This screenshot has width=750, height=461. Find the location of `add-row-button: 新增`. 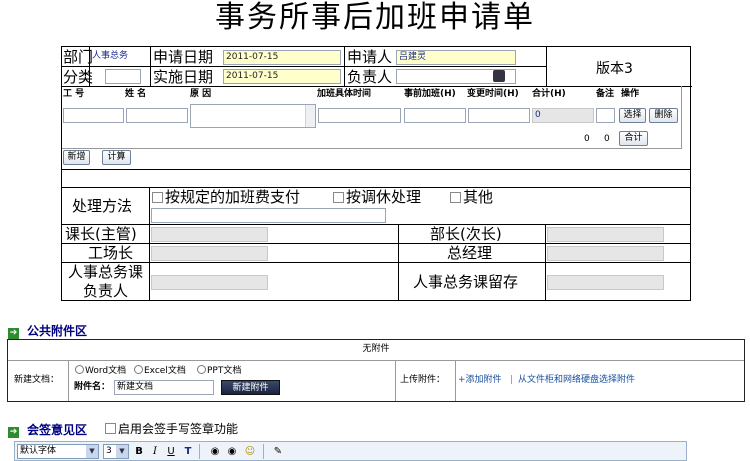

add-row-button: 新增 is located at coordinates (76, 157).